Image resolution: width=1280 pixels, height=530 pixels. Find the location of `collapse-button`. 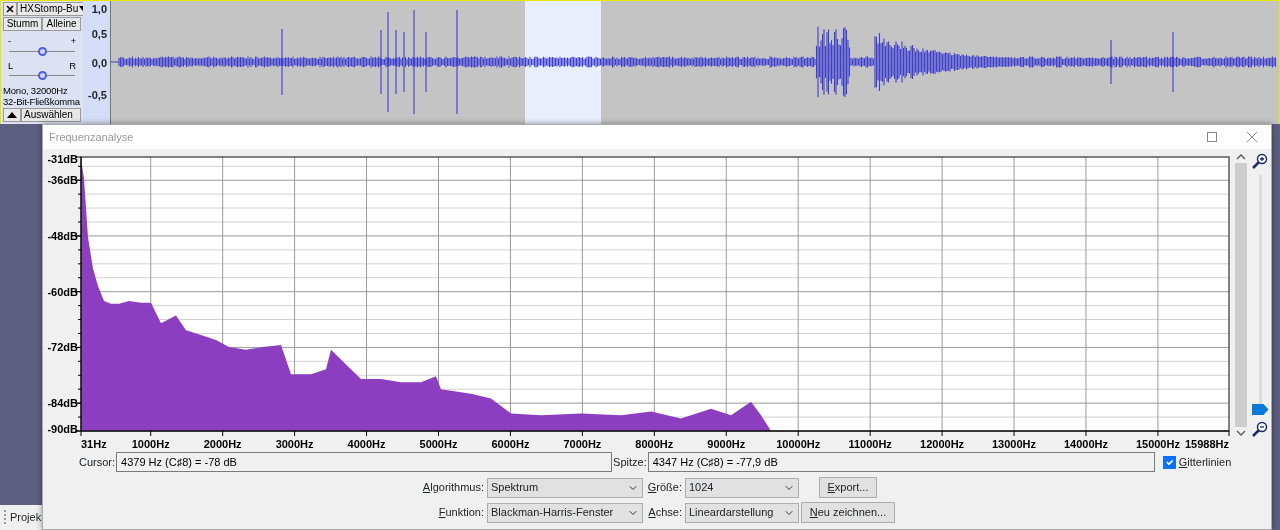

collapse-button is located at coordinates (12, 115).